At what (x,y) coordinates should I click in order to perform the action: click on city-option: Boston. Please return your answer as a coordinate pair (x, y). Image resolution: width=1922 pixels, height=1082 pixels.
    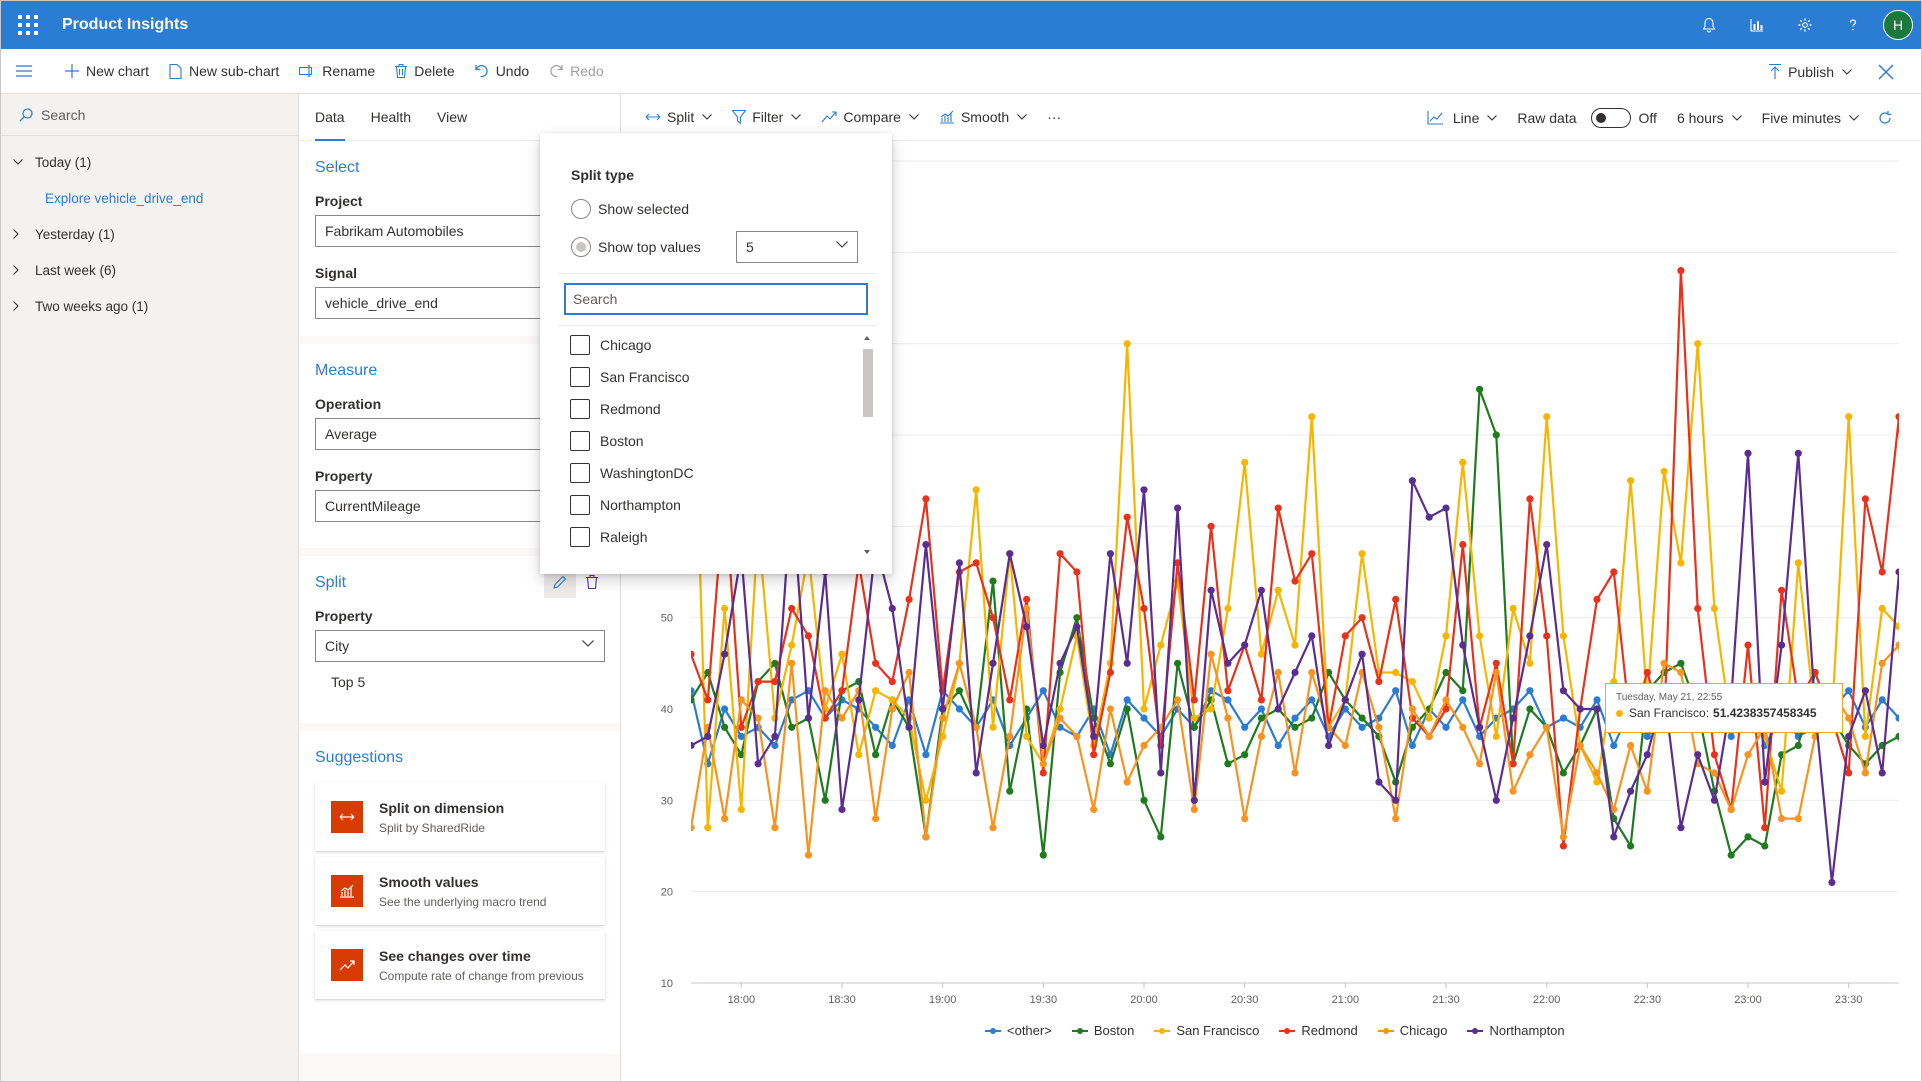
    Looking at the image, I should click on (715, 441).